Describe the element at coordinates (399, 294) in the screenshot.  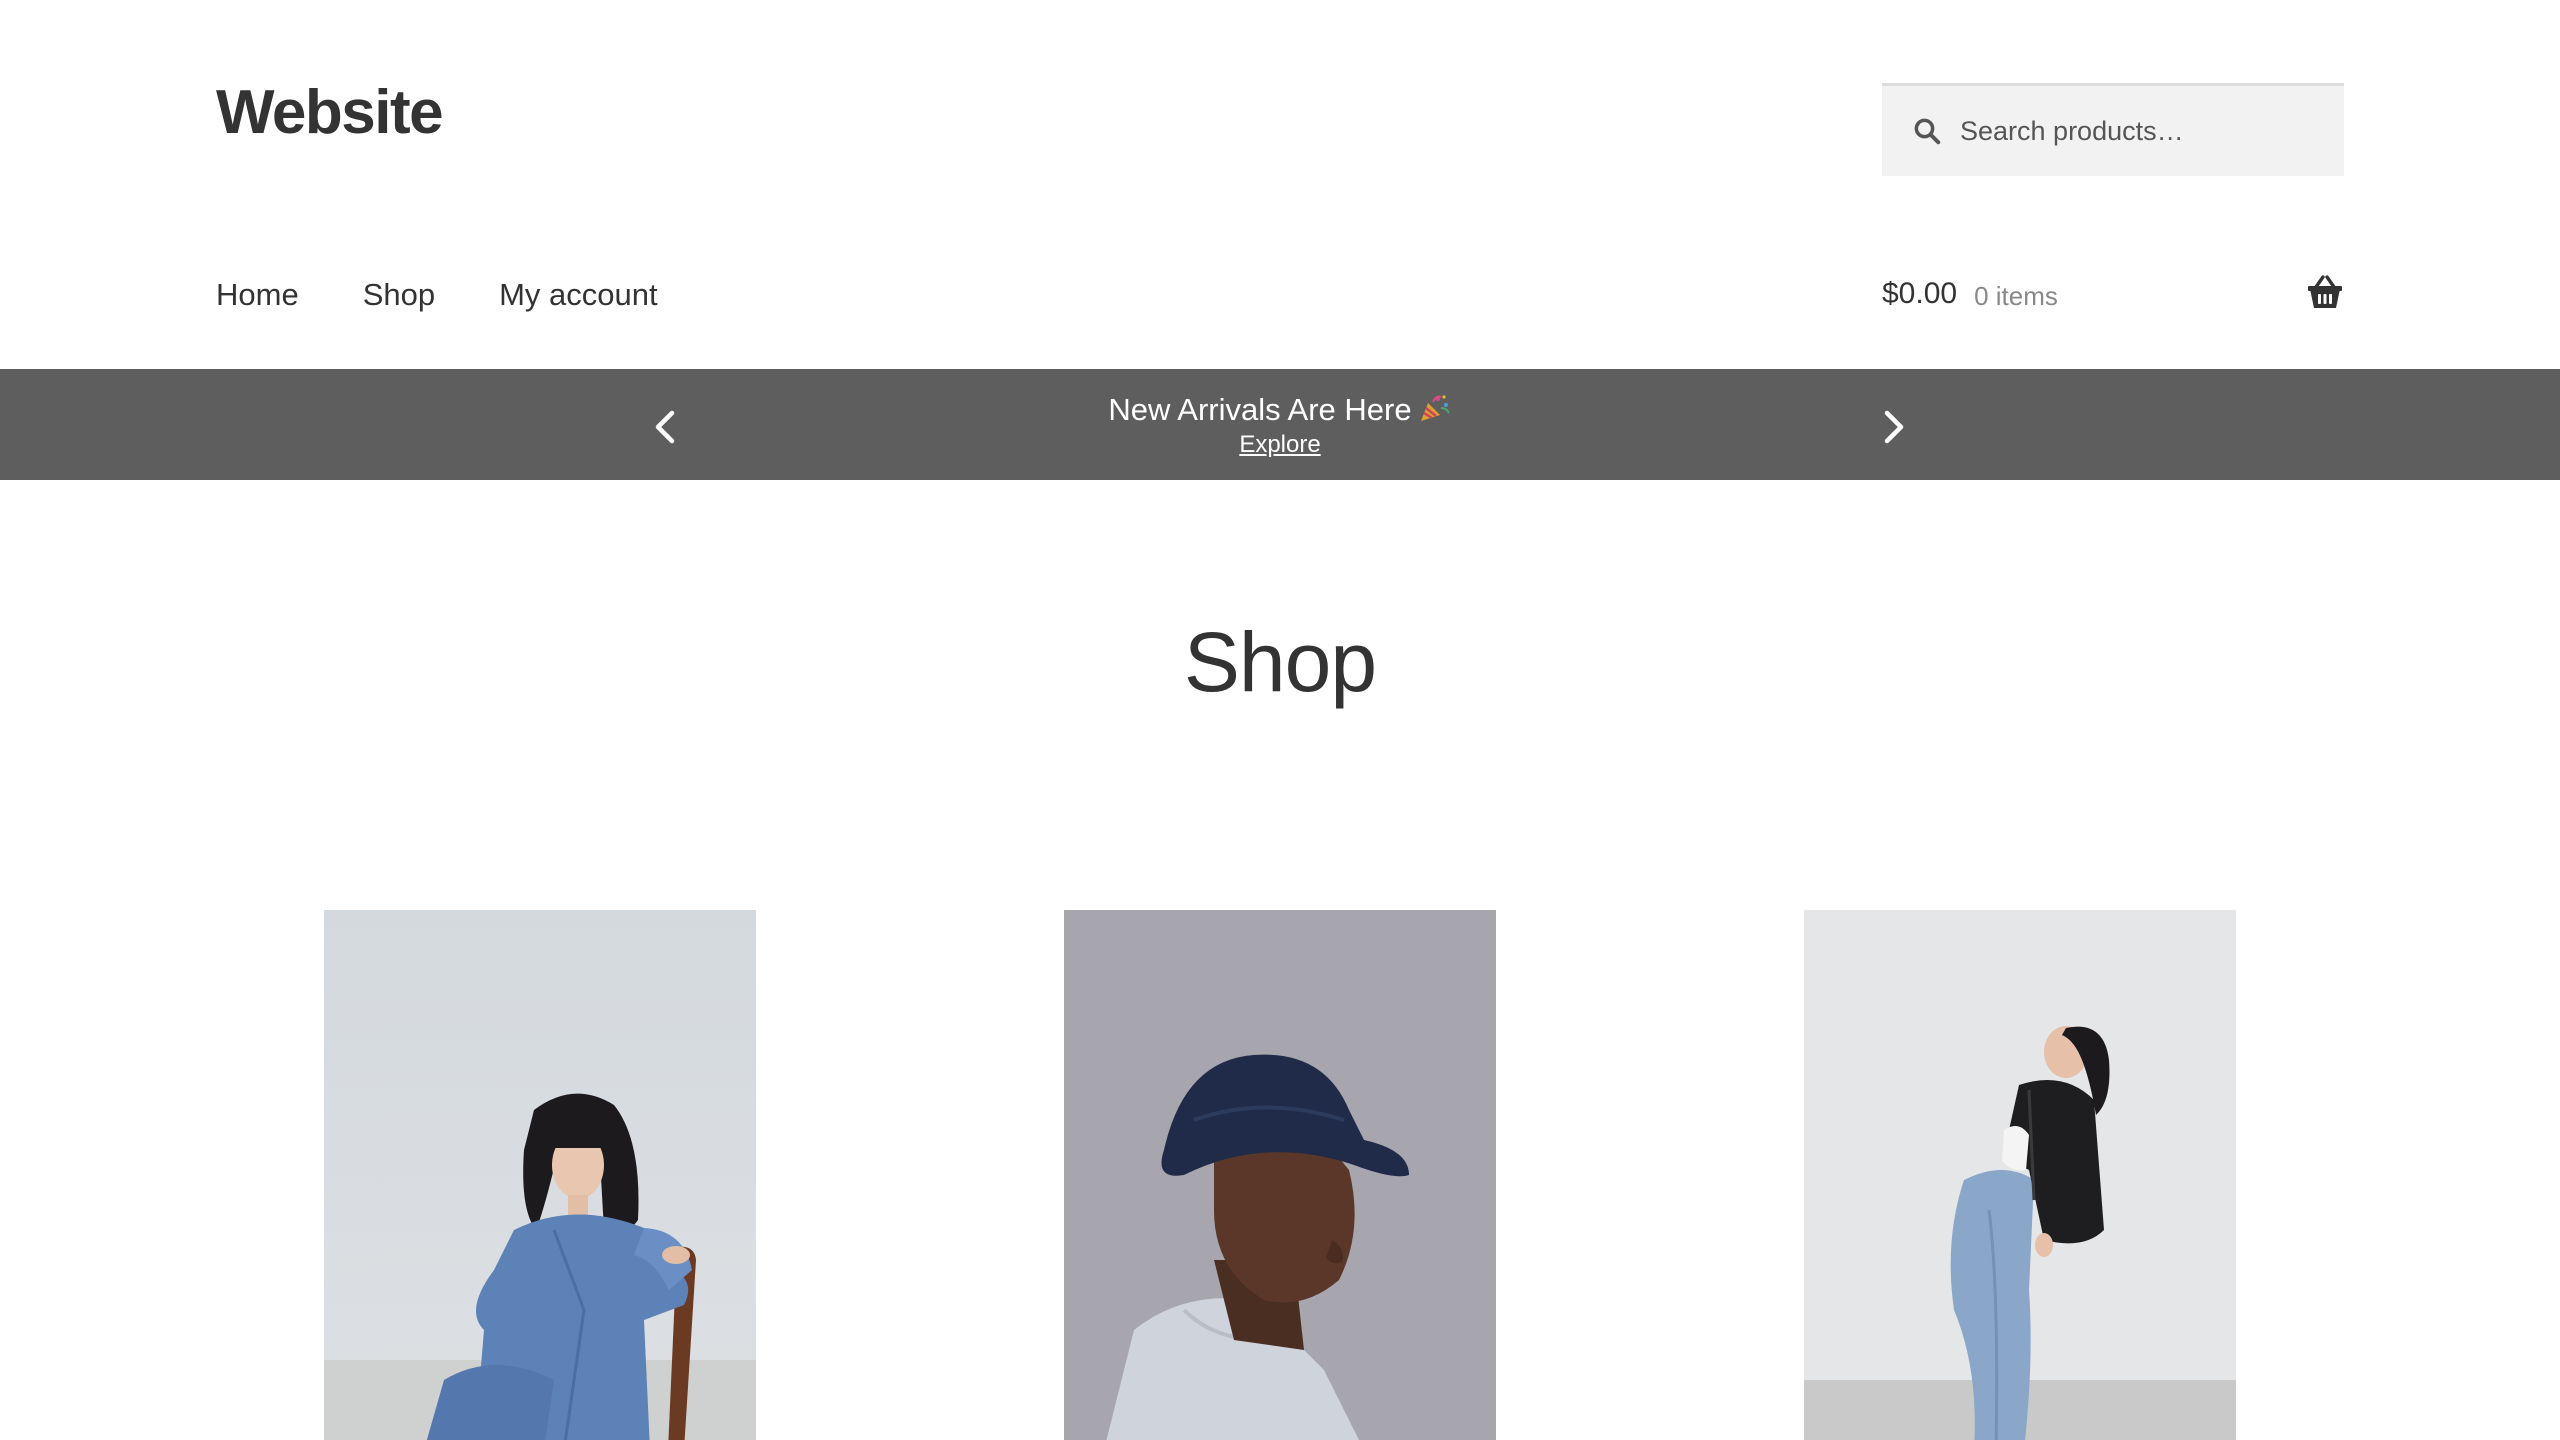
I see `nav-item-shop: Shop` at that location.